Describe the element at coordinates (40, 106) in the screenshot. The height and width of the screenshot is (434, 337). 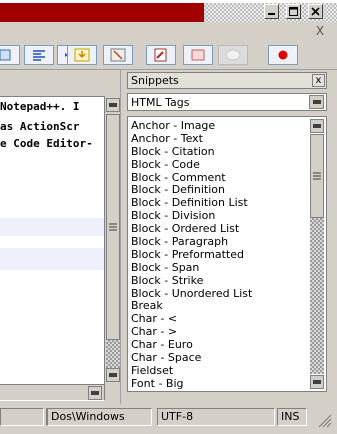
I see `editor-line: Notepad++. I` at that location.